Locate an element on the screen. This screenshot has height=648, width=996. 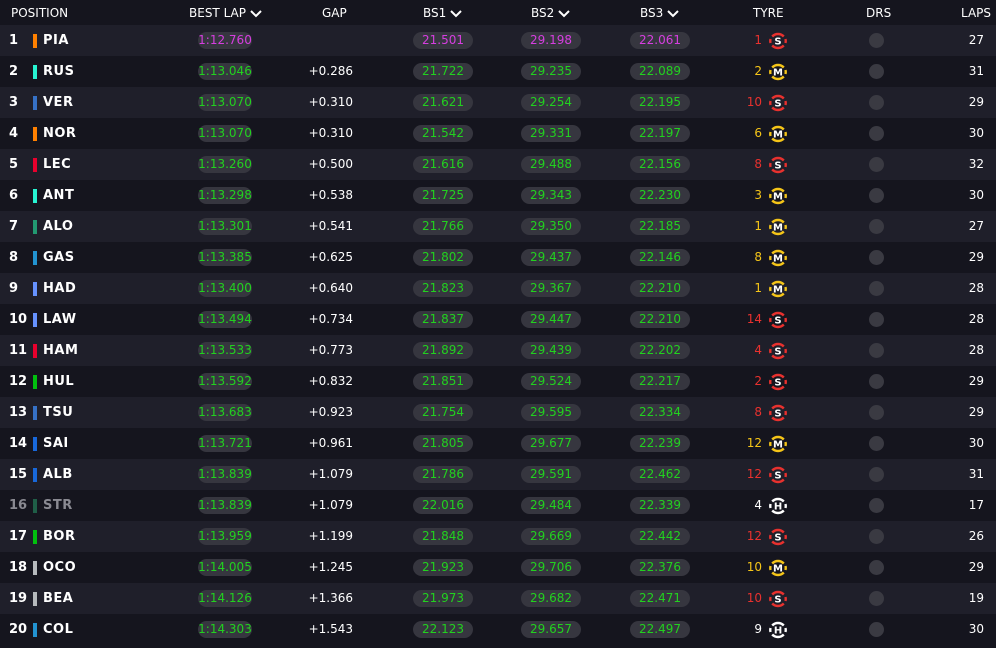
bs2-time: 29.524 is located at coordinates (551, 381).